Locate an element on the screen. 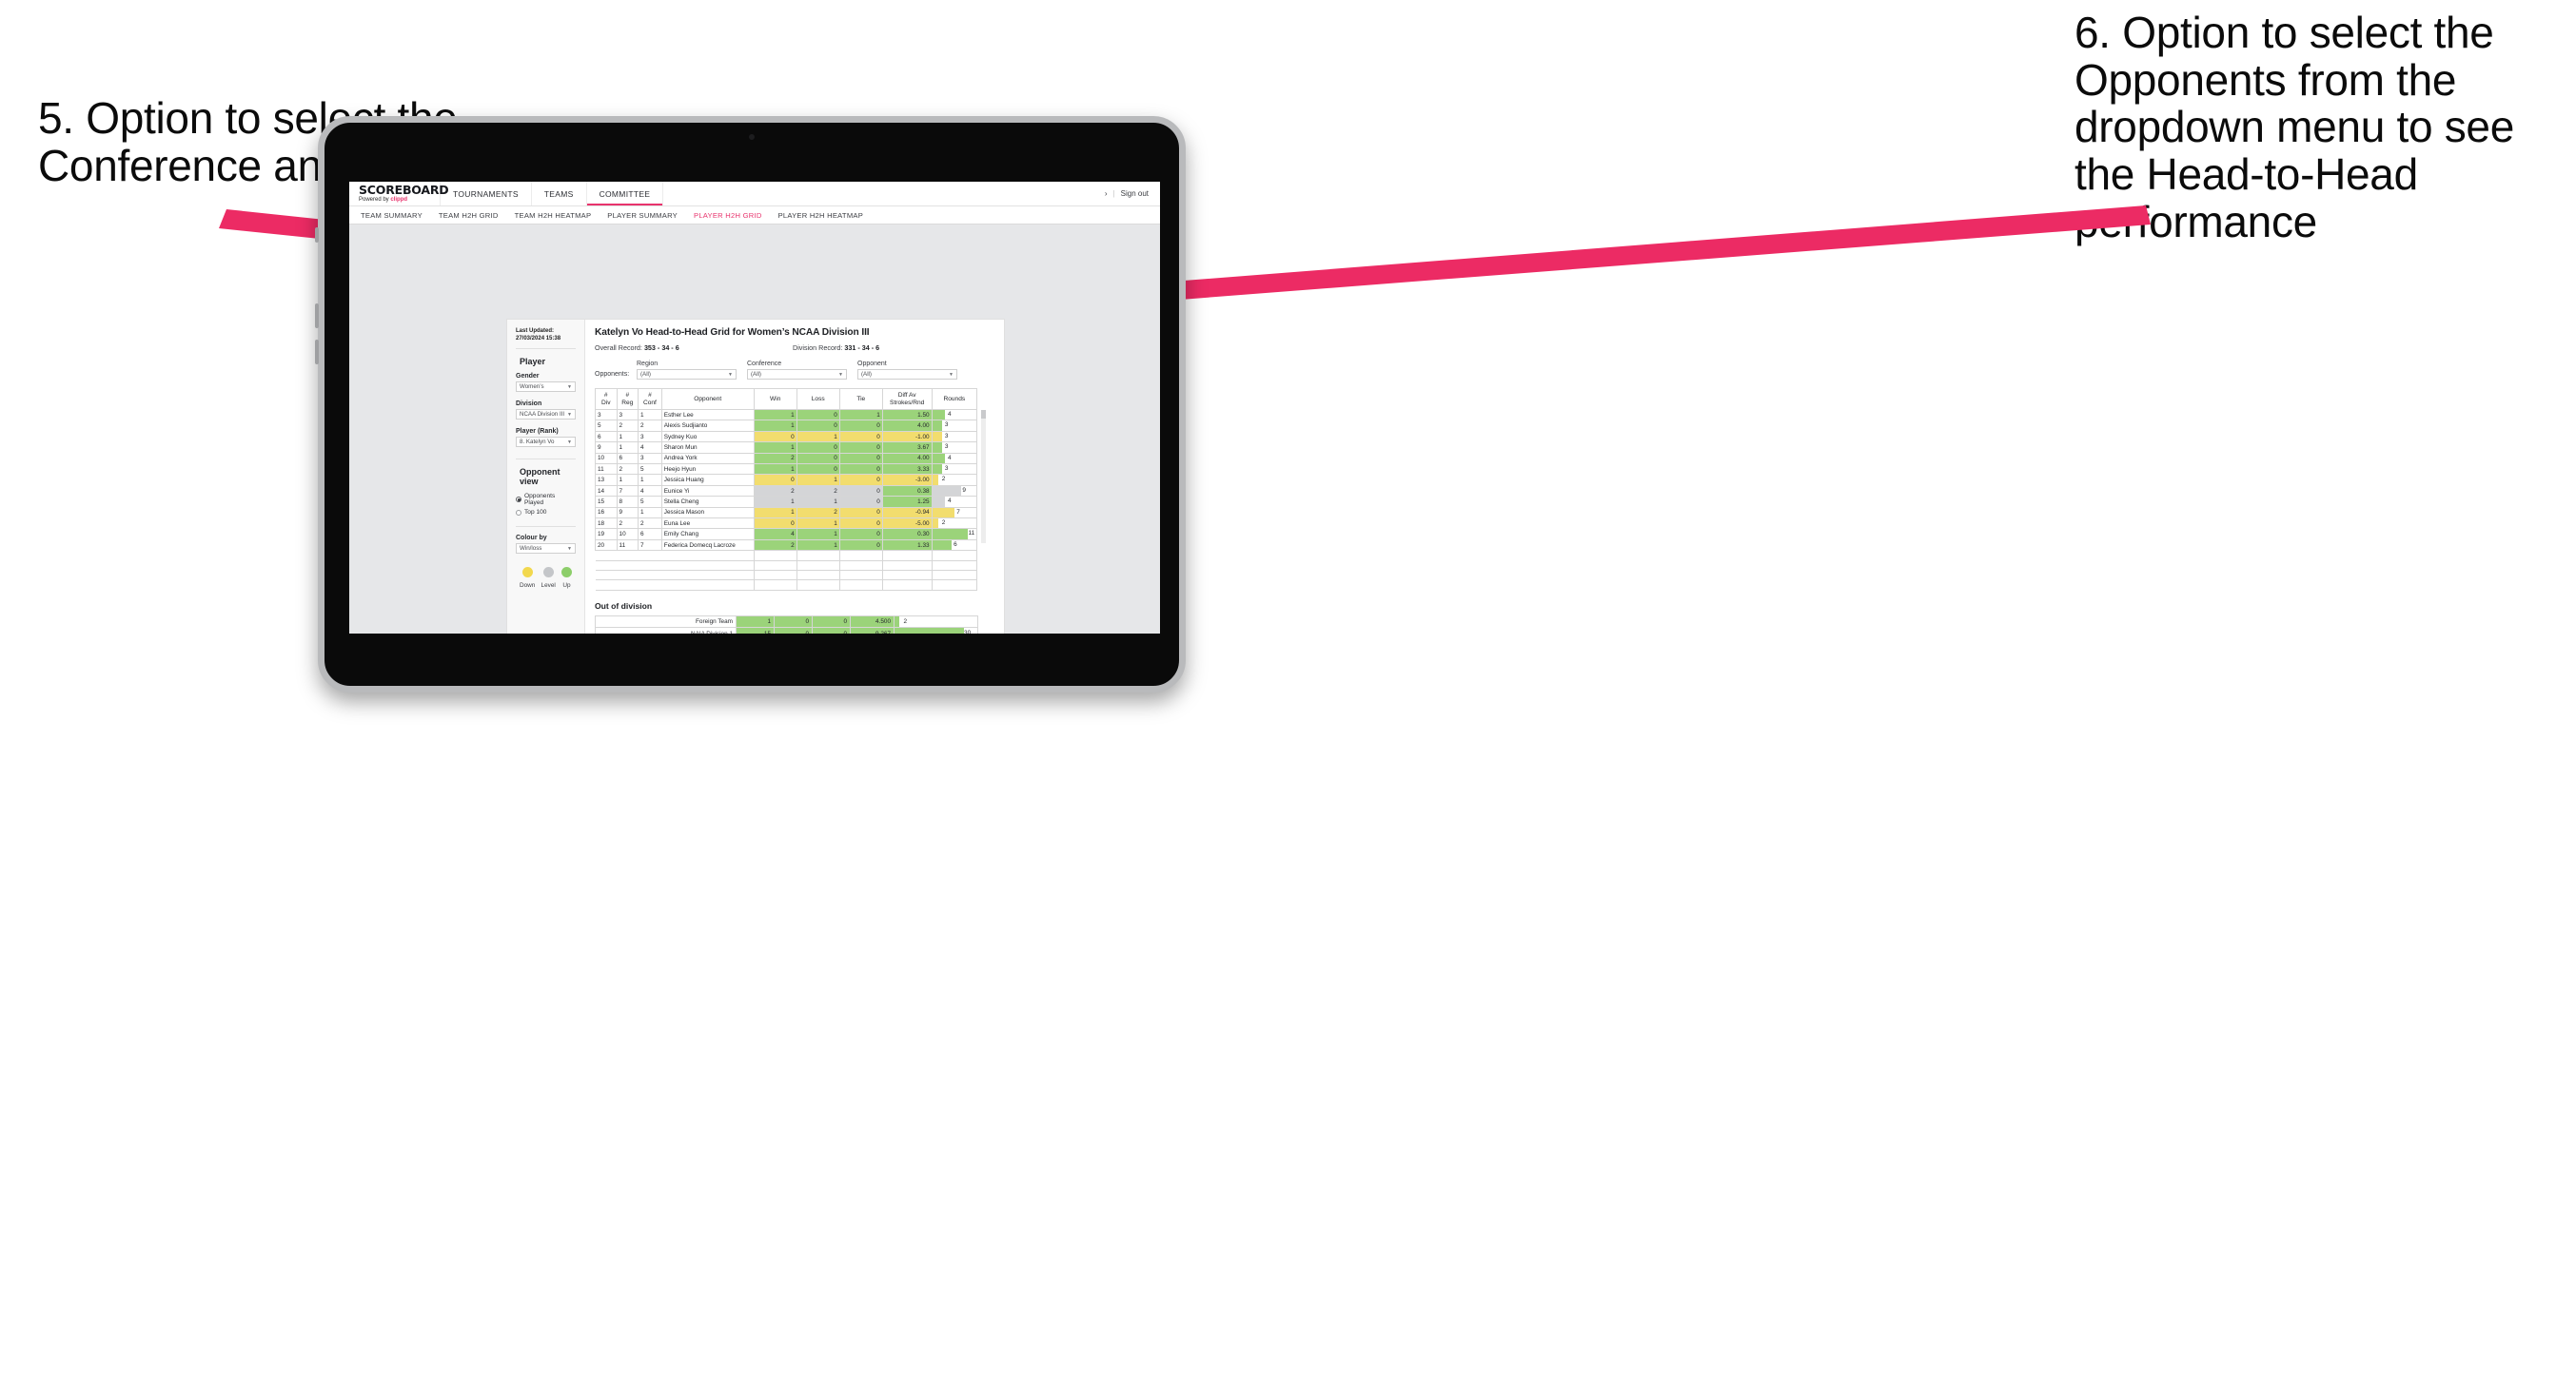 Image resolution: width=2576 pixels, height=1386 pixels. tab-team-summary: TEAM SUMMARY is located at coordinates (392, 215).